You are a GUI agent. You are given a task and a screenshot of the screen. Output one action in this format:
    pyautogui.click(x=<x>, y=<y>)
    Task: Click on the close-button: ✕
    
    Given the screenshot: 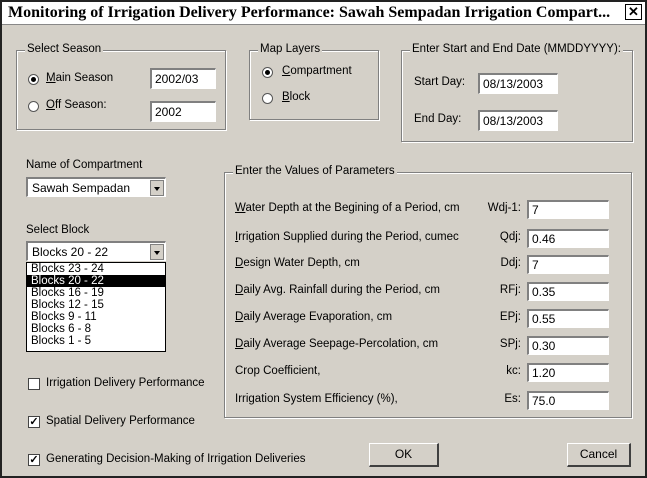 What is the action you would take?
    pyautogui.click(x=633, y=12)
    